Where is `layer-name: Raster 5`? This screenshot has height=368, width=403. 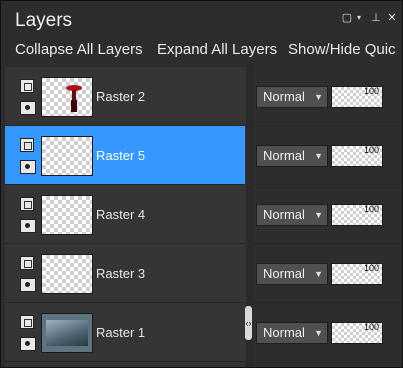
layer-name: Raster 5 is located at coordinates (121, 155).